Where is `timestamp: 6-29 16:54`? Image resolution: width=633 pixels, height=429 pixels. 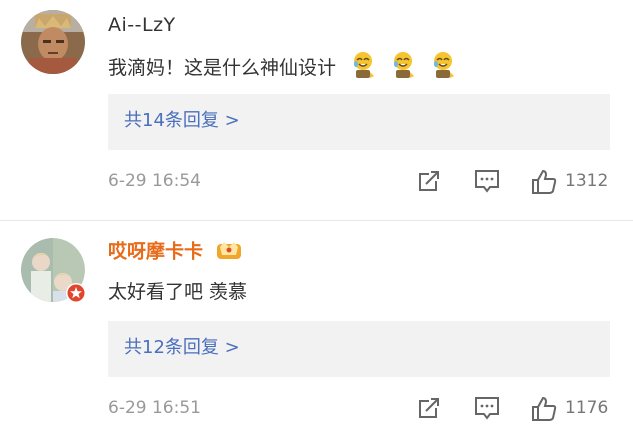 timestamp: 6-29 16:54 is located at coordinates (154, 181).